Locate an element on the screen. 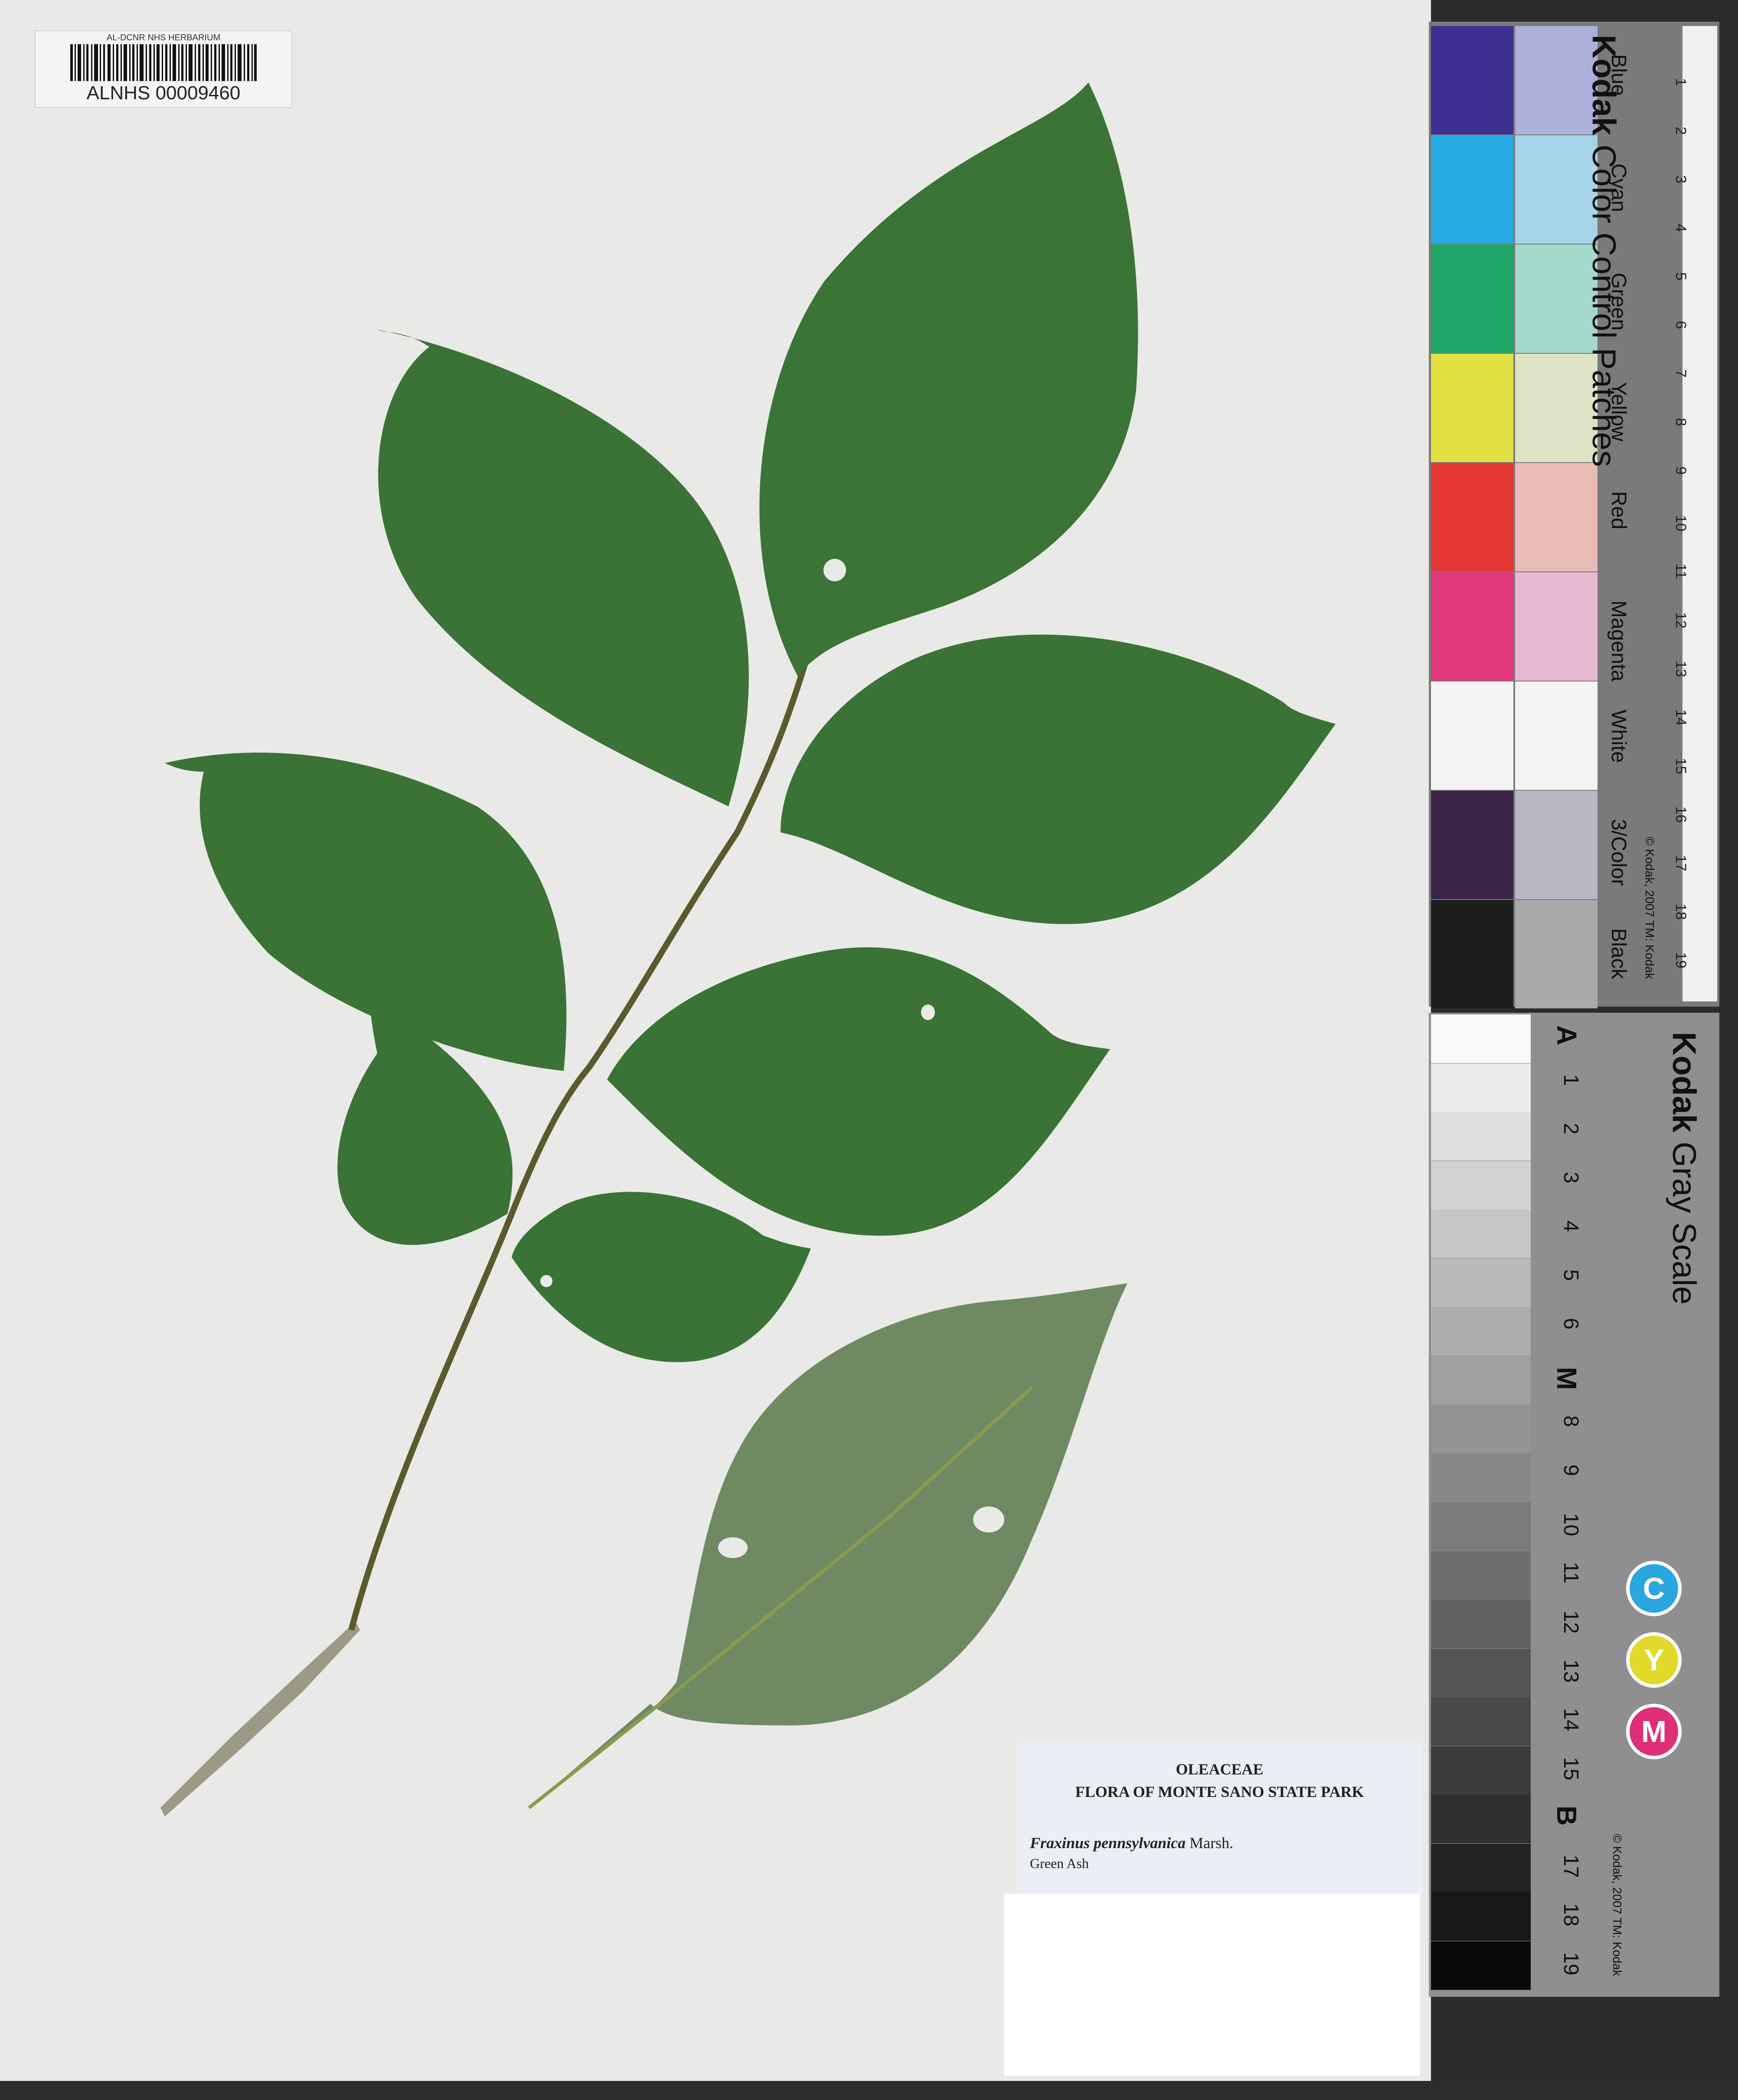 The image size is (1738, 2100). scientific-name: Fraxinus pennsylvanica is located at coordinates (1108, 1843).